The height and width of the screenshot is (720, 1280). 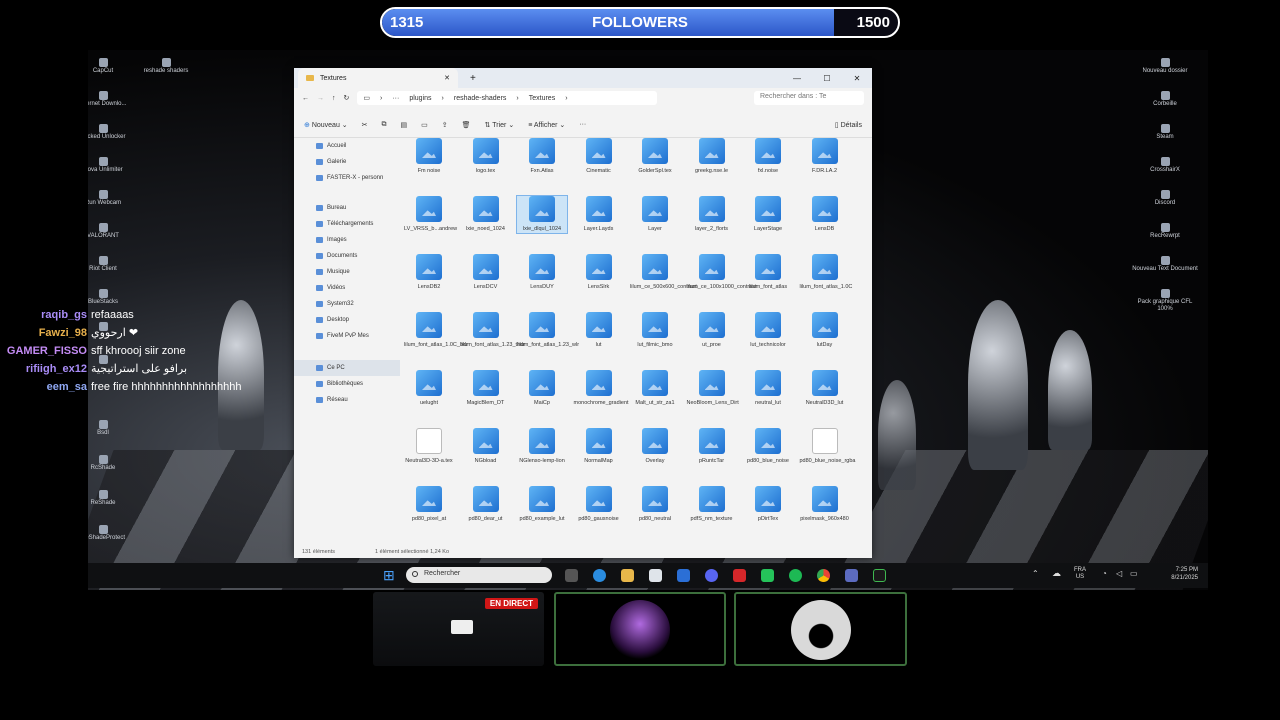 I want to click on file-item: pd80_example_lut, so click(x=542, y=504).